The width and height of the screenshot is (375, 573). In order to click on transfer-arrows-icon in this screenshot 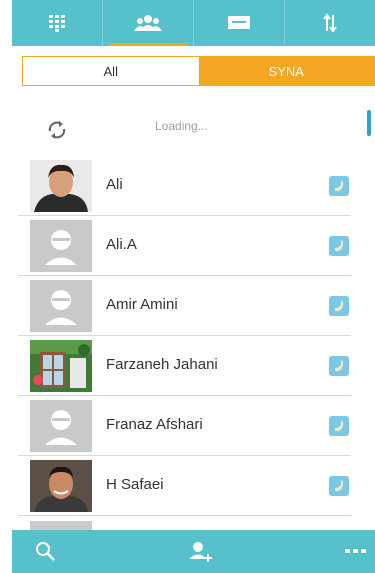, I will do `click(330, 23)`.